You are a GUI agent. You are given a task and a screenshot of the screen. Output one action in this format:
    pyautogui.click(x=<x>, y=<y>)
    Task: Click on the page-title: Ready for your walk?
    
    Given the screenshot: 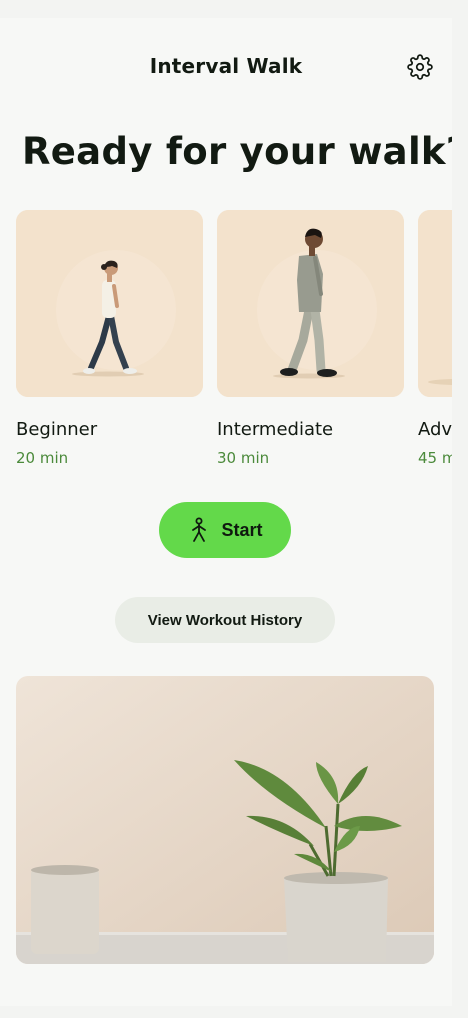 What is the action you would take?
    pyautogui.click(x=237, y=151)
    